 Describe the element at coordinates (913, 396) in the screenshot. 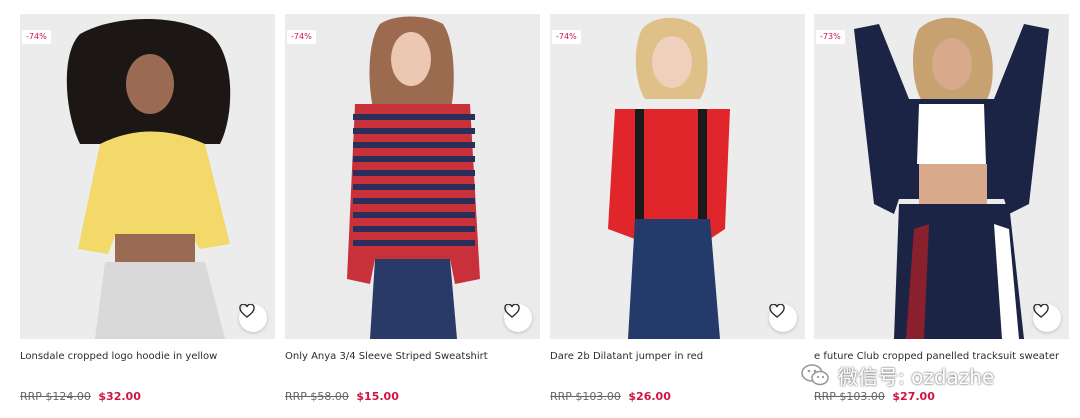

I see `sale-price: $27.00` at that location.